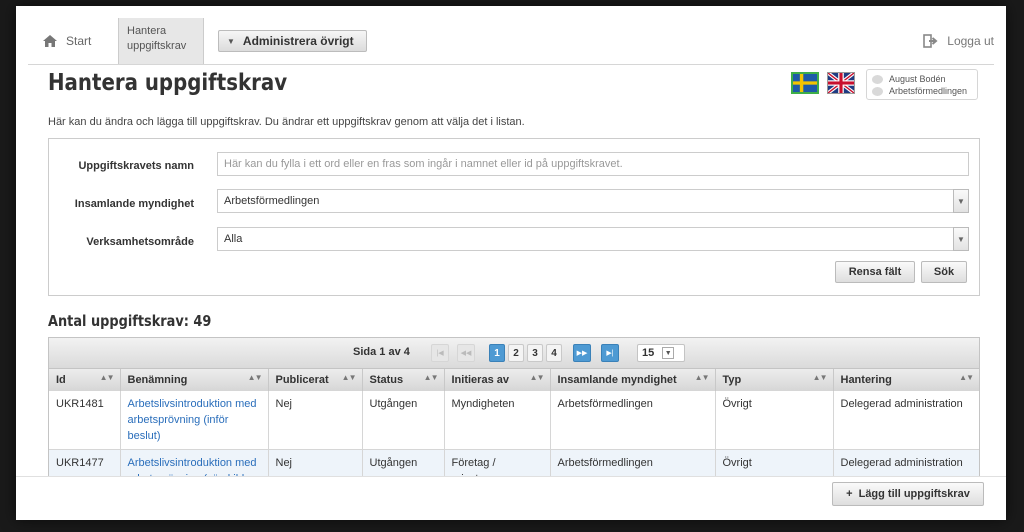 The width and height of the screenshot is (1024, 532). I want to click on logout-button: Logga ut, so click(958, 41).